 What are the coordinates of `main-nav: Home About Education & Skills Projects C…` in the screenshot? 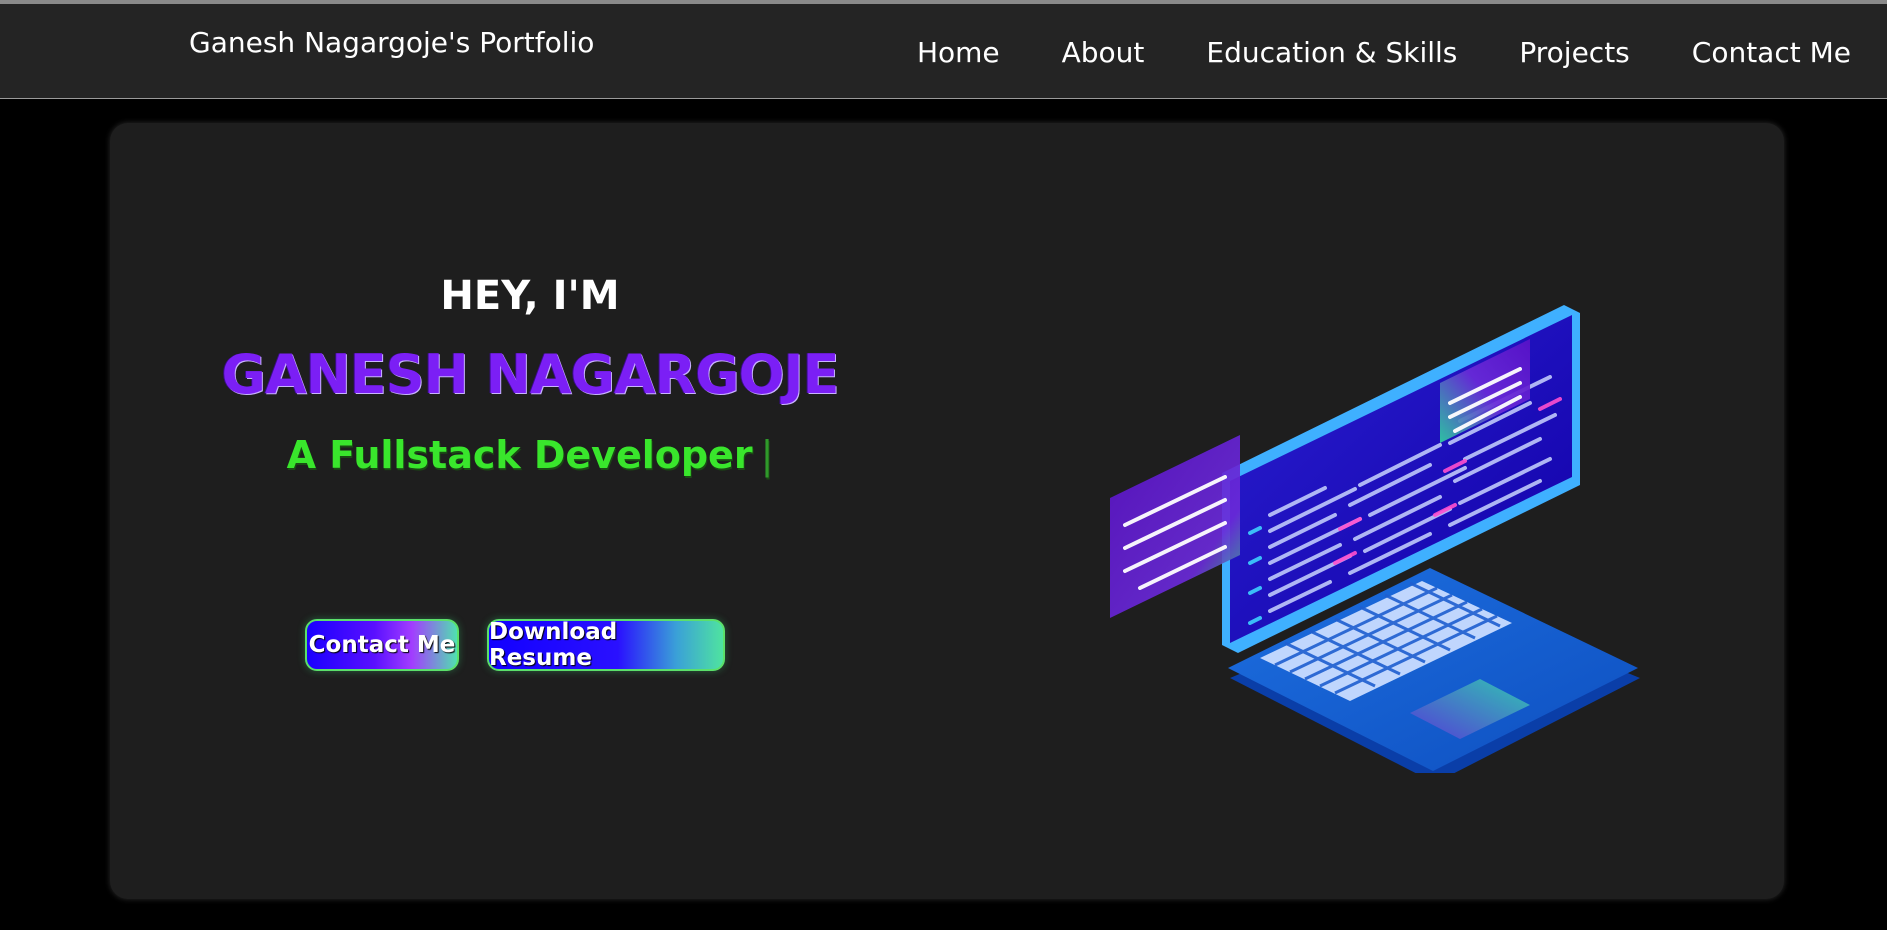 It's located at (1384, 52).